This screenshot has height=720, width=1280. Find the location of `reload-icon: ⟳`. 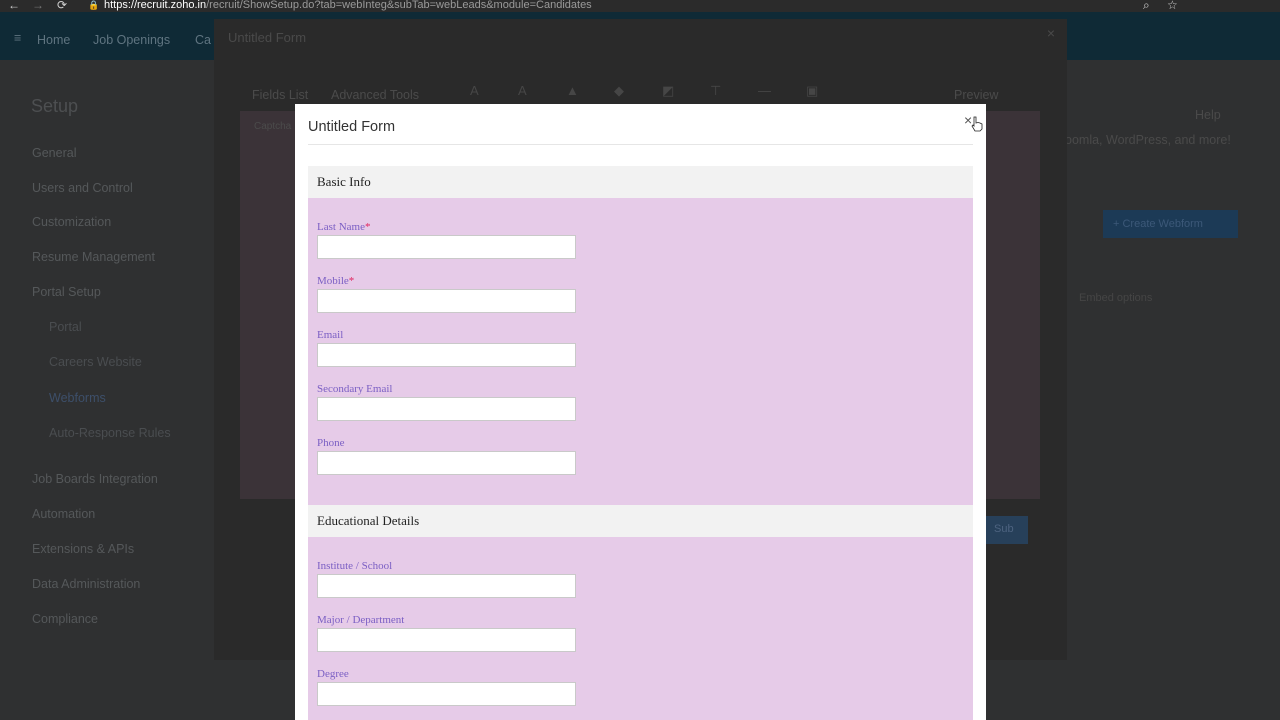

reload-icon: ⟳ is located at coordinates (62, 6).